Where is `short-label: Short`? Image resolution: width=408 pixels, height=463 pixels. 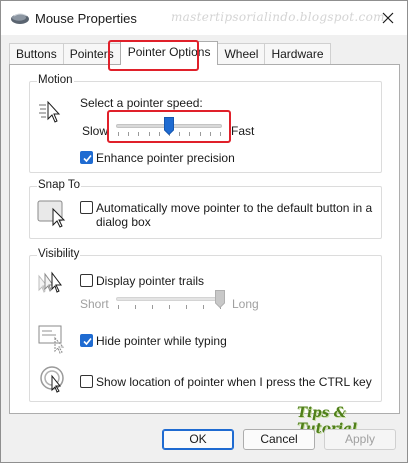 short-label: Short is located at coordinates (94, 304).